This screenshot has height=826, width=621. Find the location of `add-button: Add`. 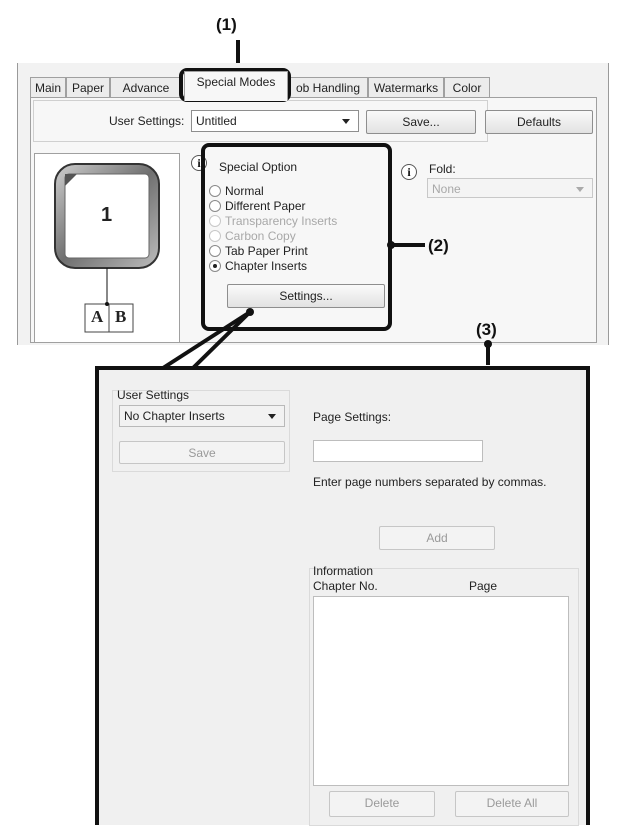

add-button: Add is located at coordinates (437, 538).